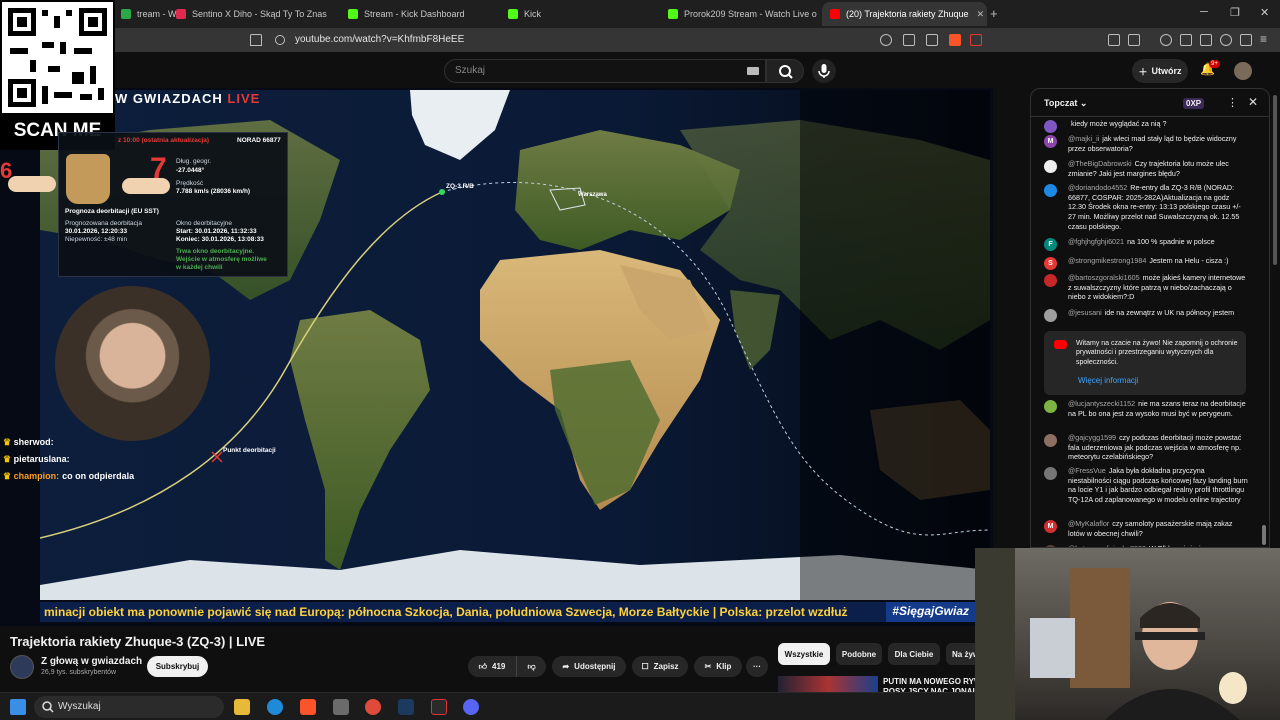 The height and width of the screenshot is (720, 1280). What do you see at coordinates (1264, 535) in the screenshot?
I see `chat-scrollbar` at bounding box center [1264, 535].